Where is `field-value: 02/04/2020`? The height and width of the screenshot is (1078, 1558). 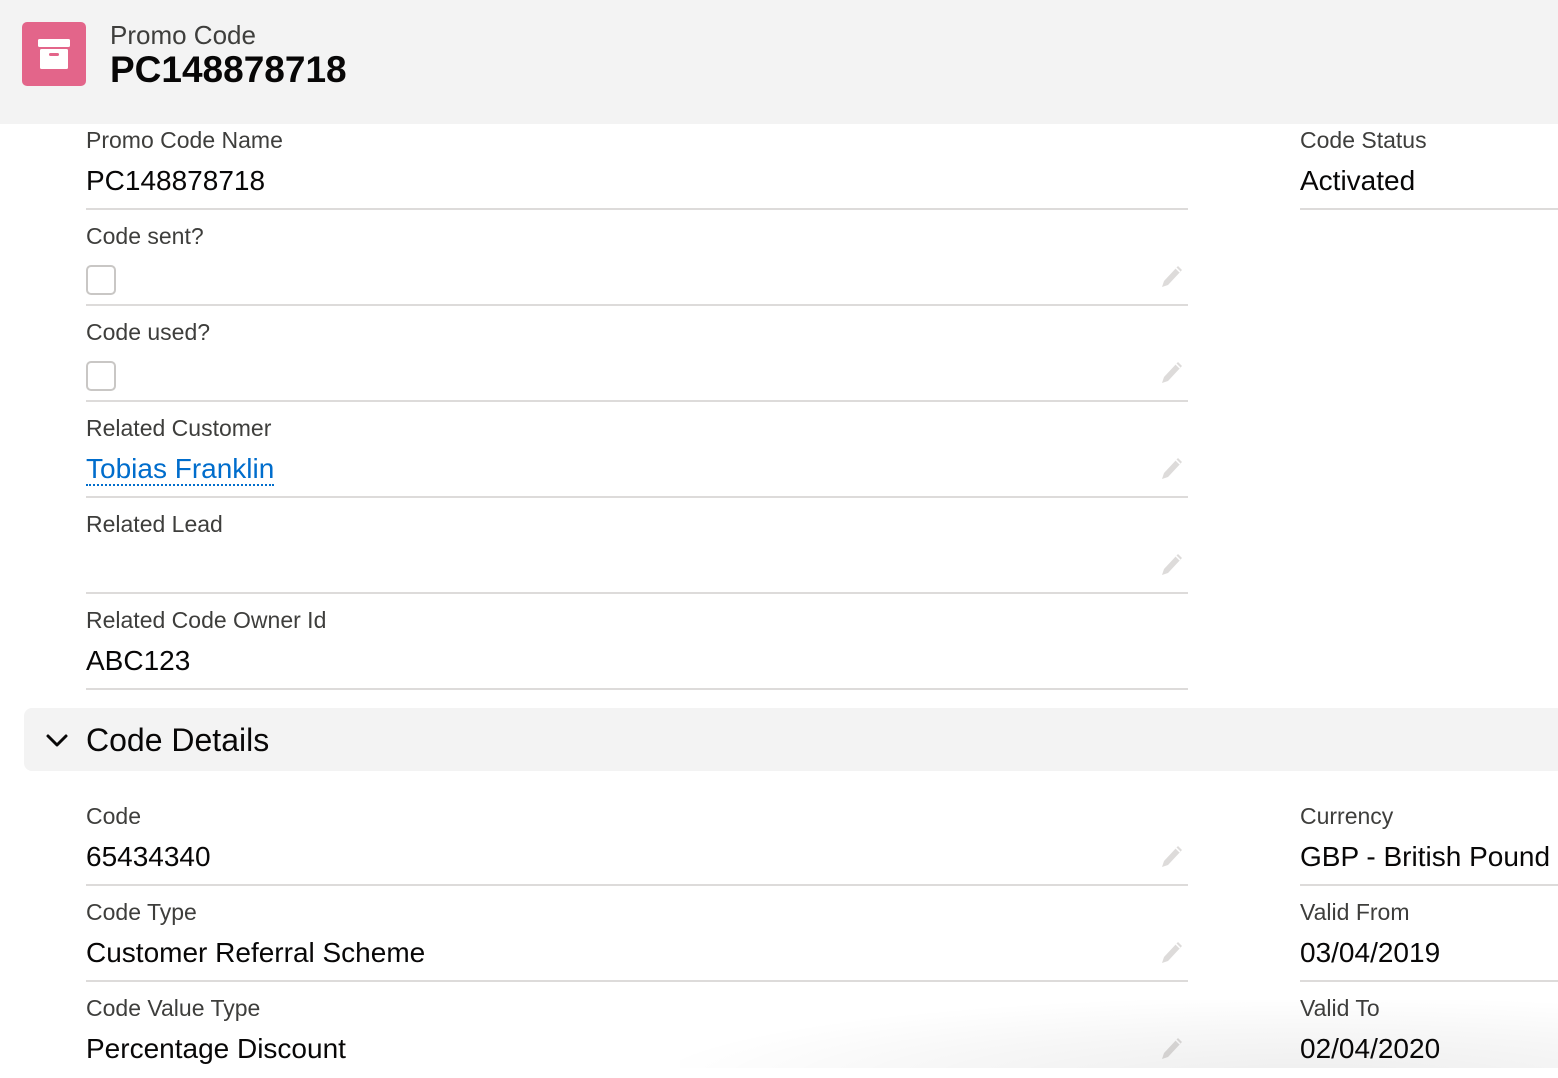 field-value: 02/04/2020 is located at coordinates (1370, 1048).